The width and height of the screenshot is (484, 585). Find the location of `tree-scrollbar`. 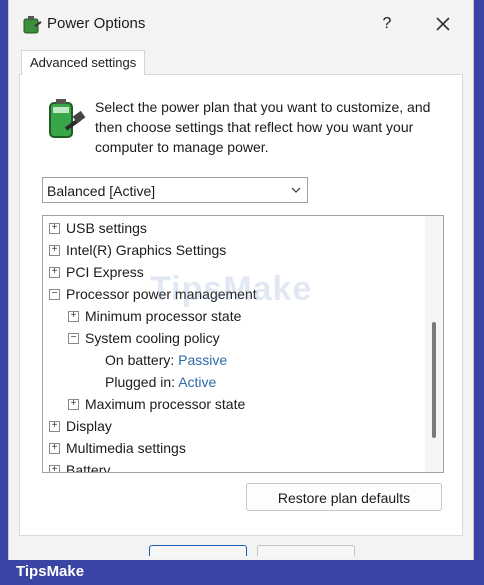

tree-scrollbar is located at coordinates (434, 344).